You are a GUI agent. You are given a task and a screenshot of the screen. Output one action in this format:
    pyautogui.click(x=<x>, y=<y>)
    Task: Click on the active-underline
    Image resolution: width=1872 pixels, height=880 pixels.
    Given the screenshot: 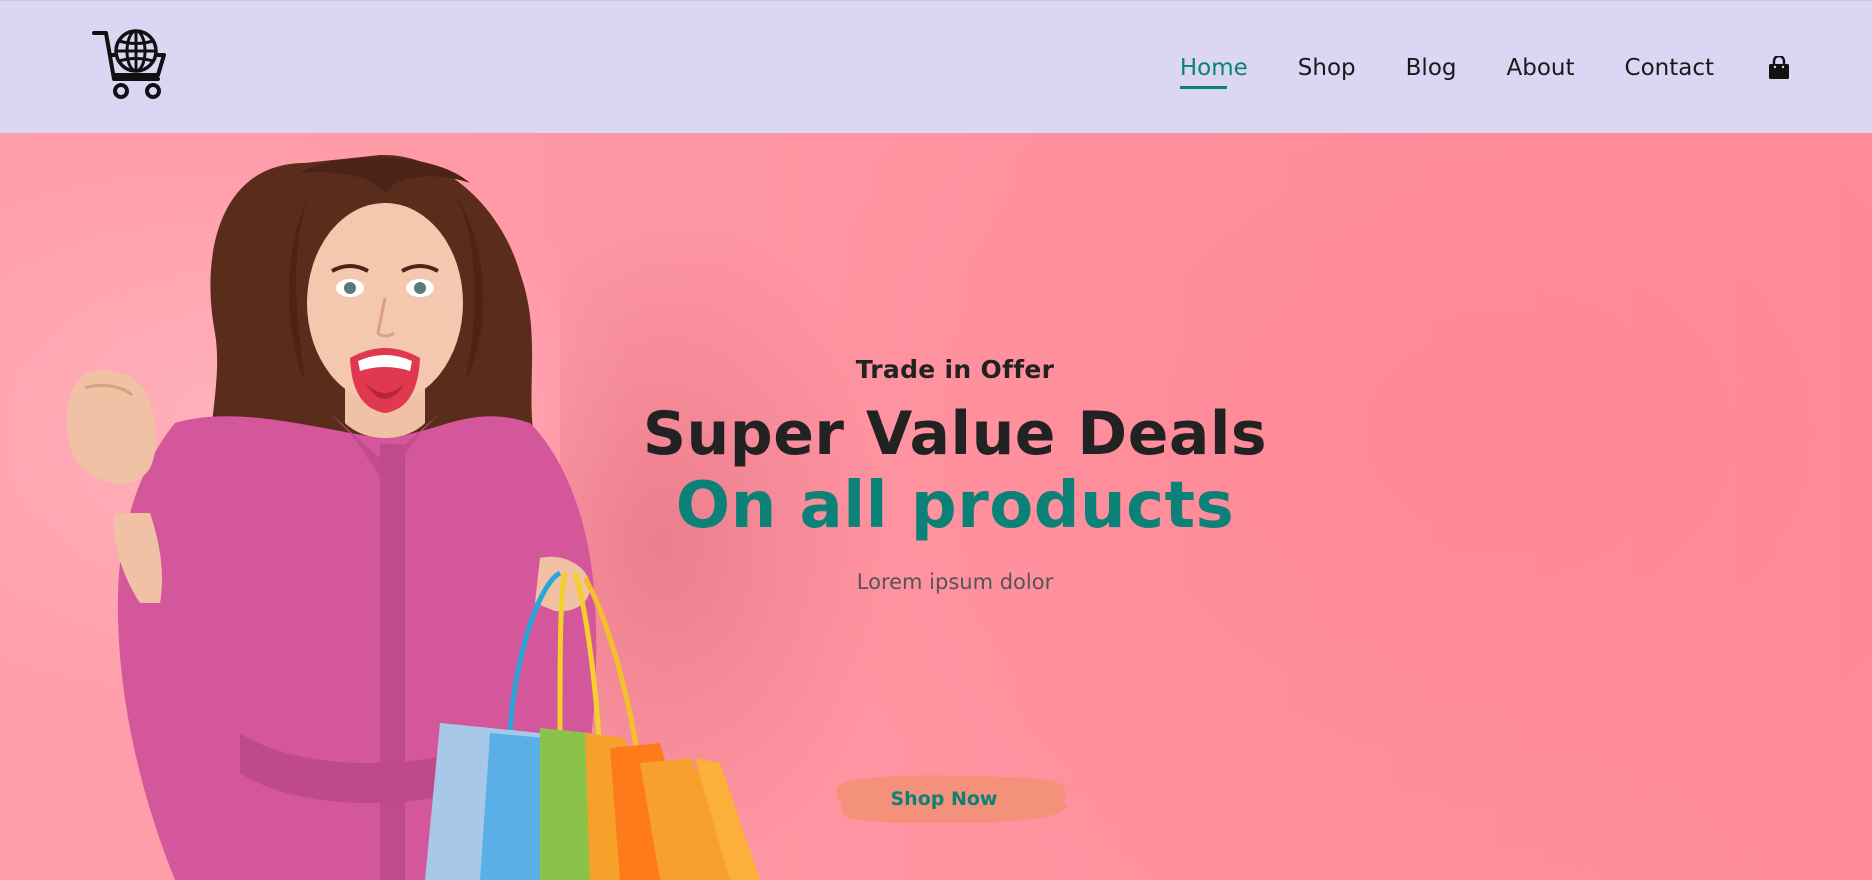 What is the action you would take?
    pyautogui.click(x=1203, y=87)
    